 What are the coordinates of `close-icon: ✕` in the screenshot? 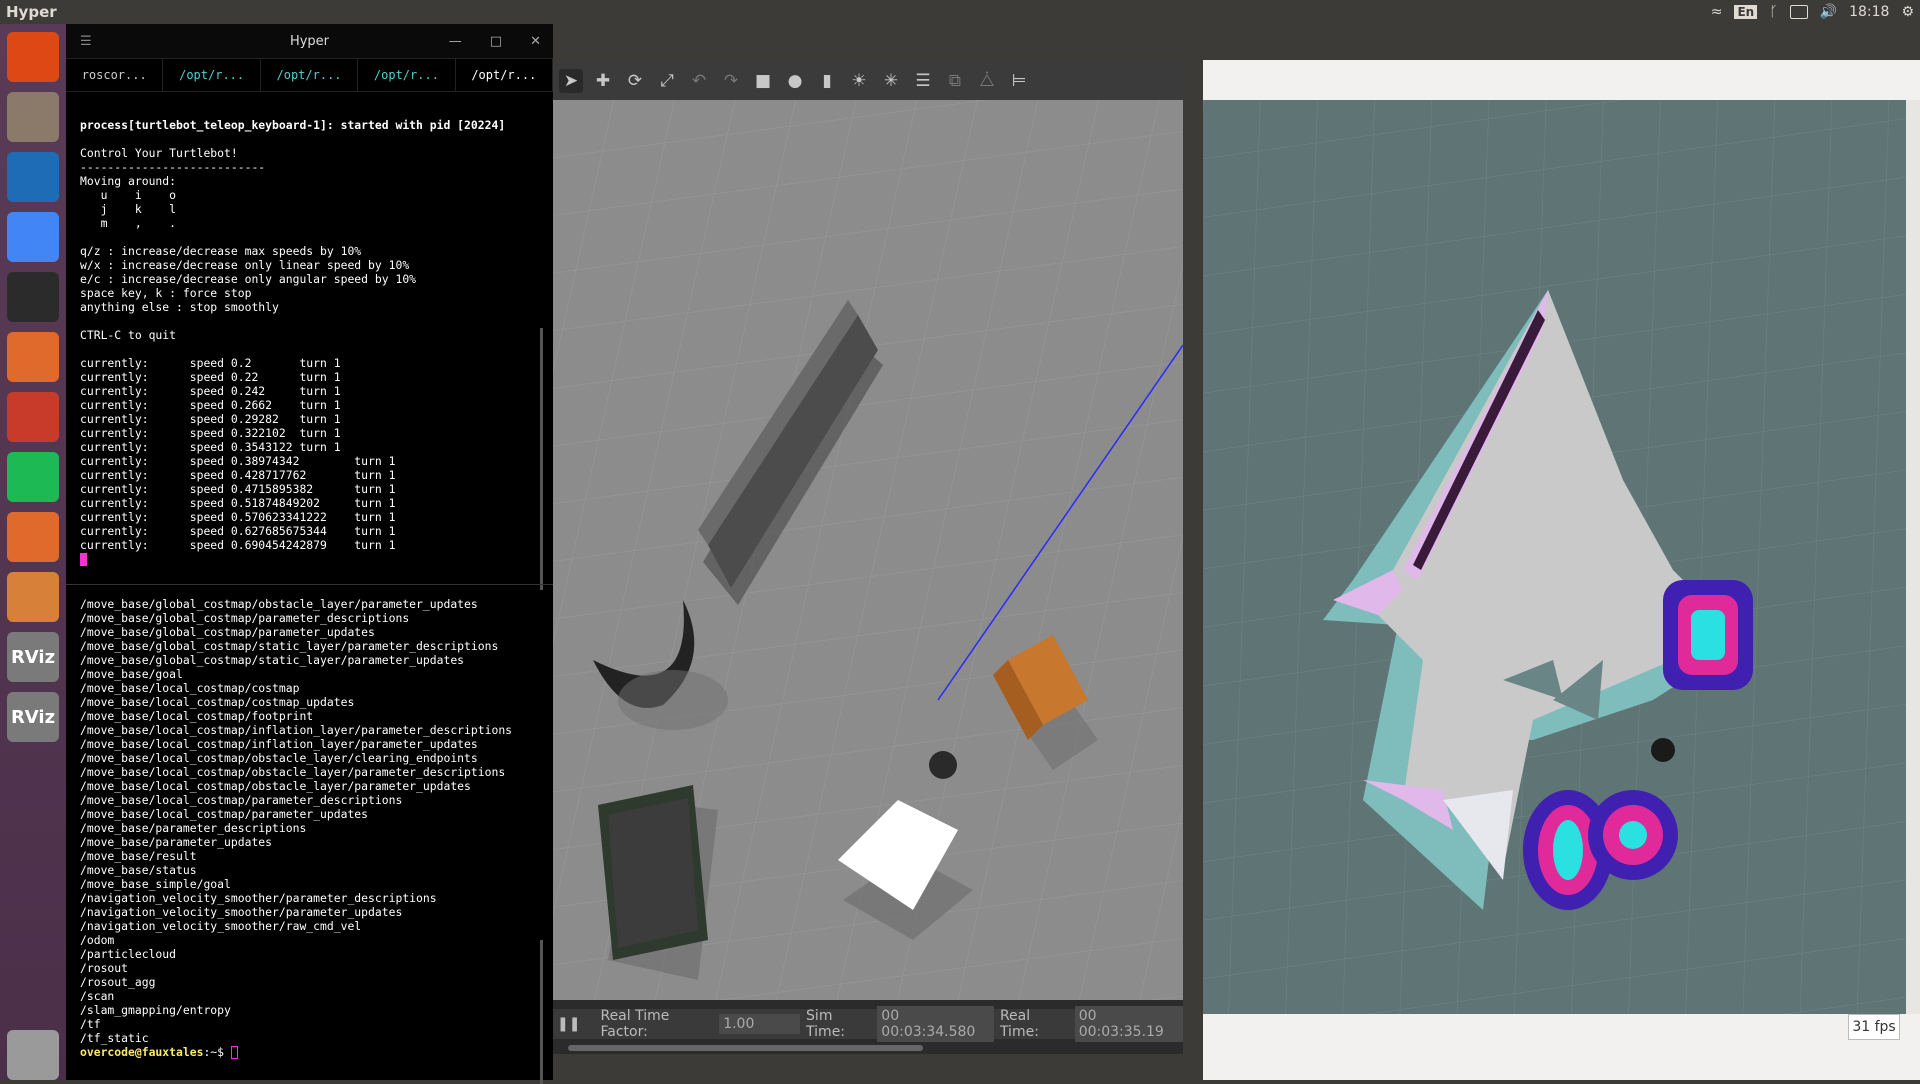 It's located at (535, 41).